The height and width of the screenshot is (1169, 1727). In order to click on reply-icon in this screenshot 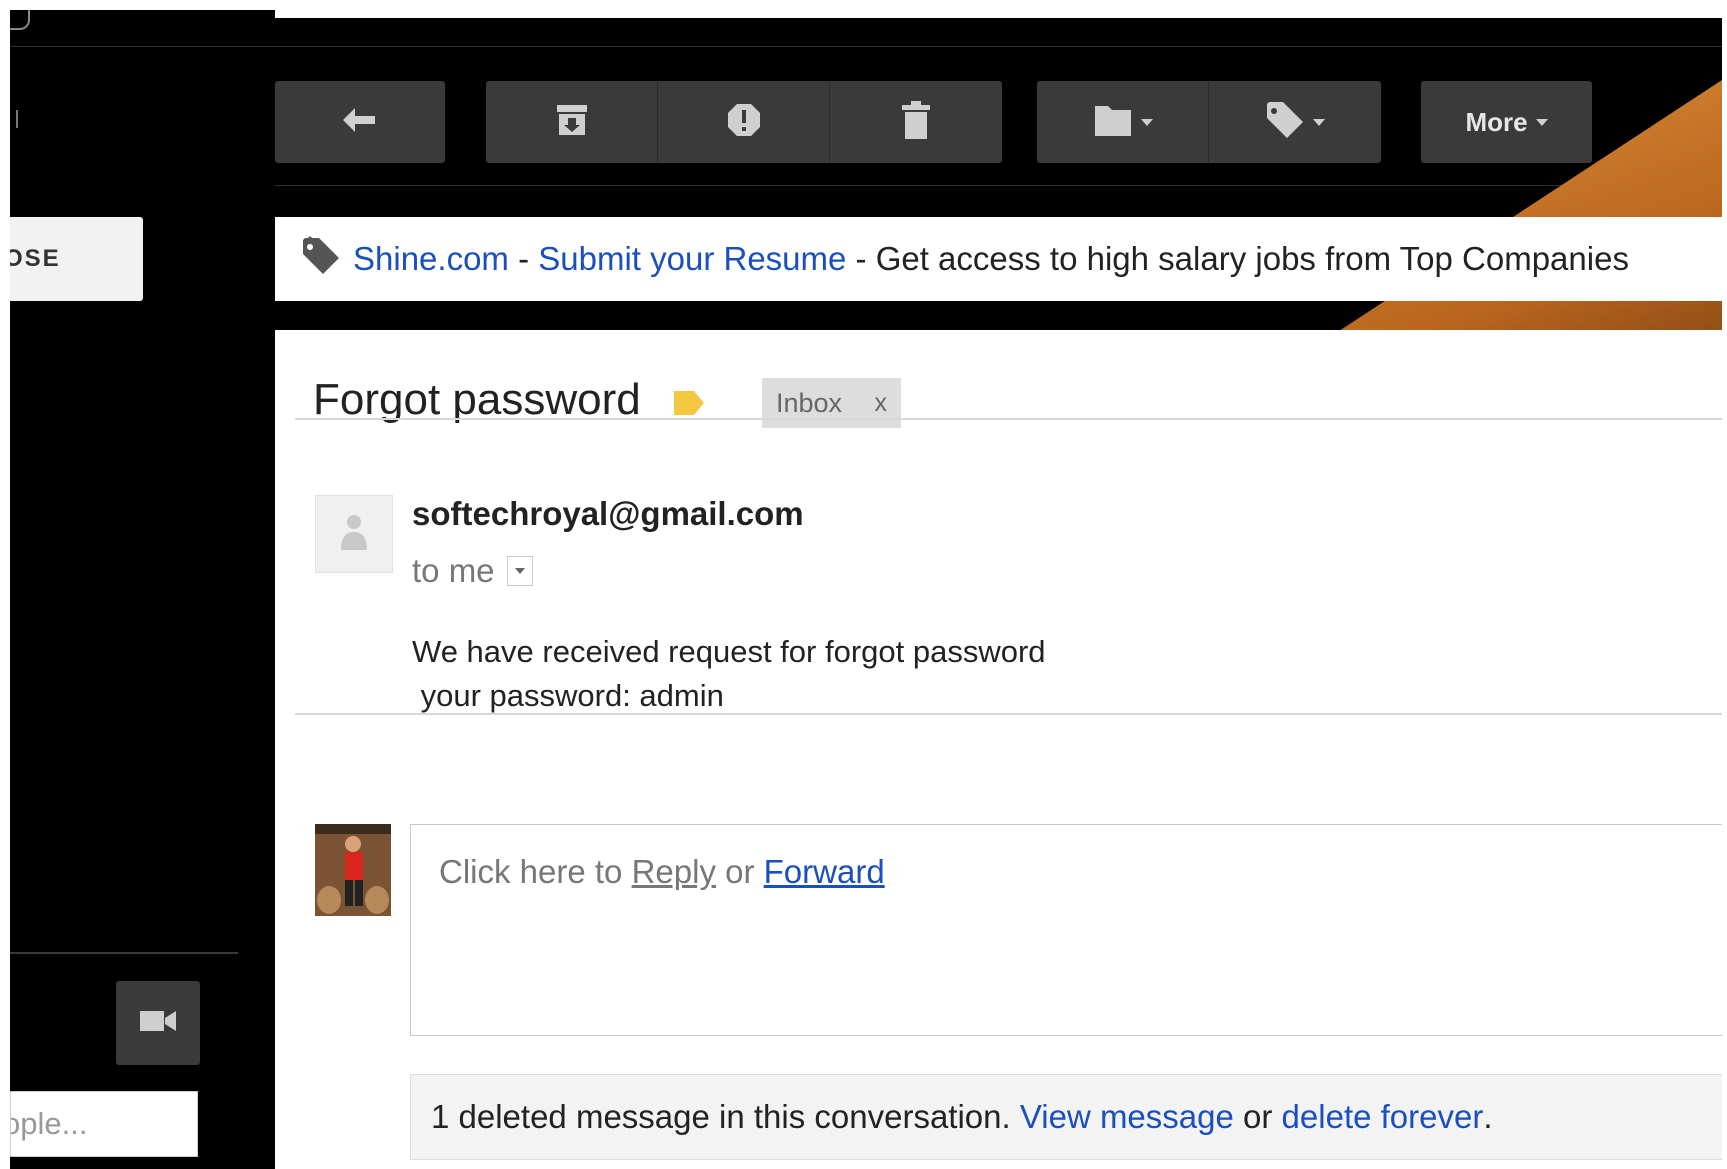, I will do `click(360, 122)`.